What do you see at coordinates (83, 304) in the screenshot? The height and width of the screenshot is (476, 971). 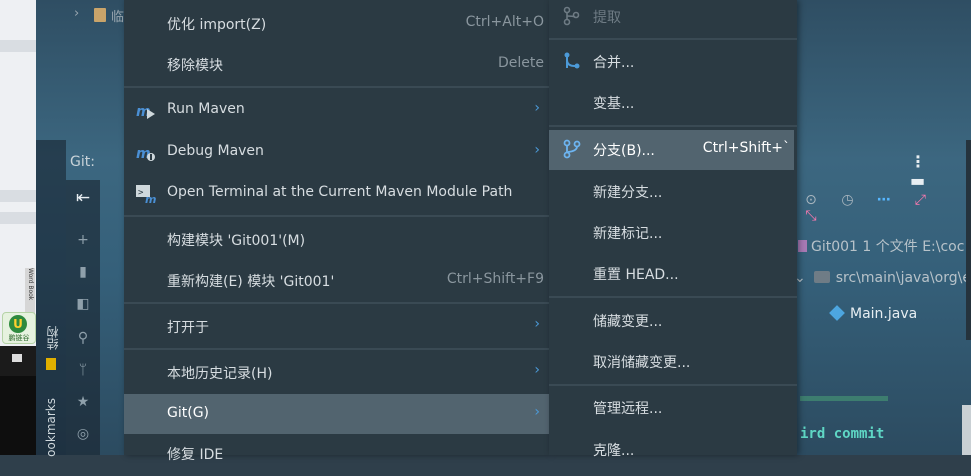 I see `compare-icon: ◧` at bounding box center [83, 304].